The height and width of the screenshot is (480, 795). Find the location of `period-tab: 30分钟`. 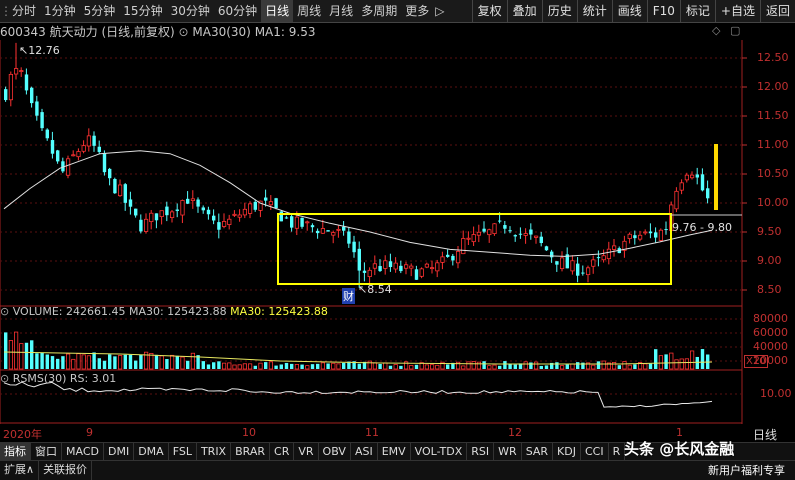

period-tab: 30分钟 is located at coordinates (190, 11).